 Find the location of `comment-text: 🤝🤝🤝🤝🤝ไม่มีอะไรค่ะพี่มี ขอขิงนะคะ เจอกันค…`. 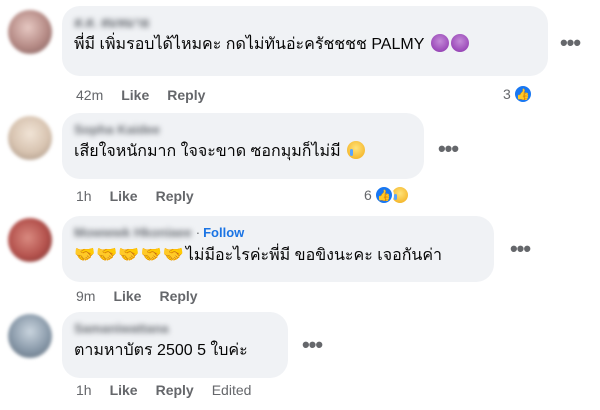

comment-text: 🤝🤝🤝🤝🤝ไม่มีอะไรค่ะพี่มี ขอขิงนะคะ เจอกันค… is located at coordinates (258, 254).